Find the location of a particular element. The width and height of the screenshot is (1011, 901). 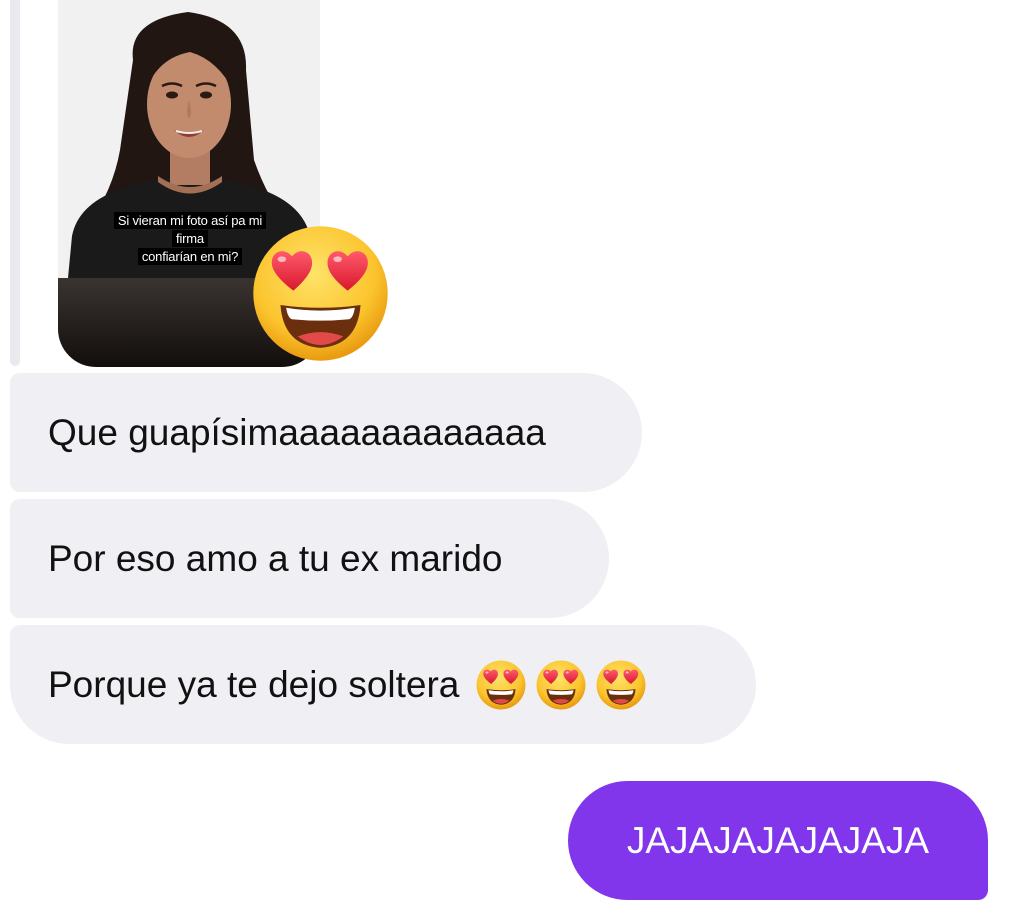

message-bubble-incoming-2: Por eso amo a tu ex marido is located at coordinates (309, 558).